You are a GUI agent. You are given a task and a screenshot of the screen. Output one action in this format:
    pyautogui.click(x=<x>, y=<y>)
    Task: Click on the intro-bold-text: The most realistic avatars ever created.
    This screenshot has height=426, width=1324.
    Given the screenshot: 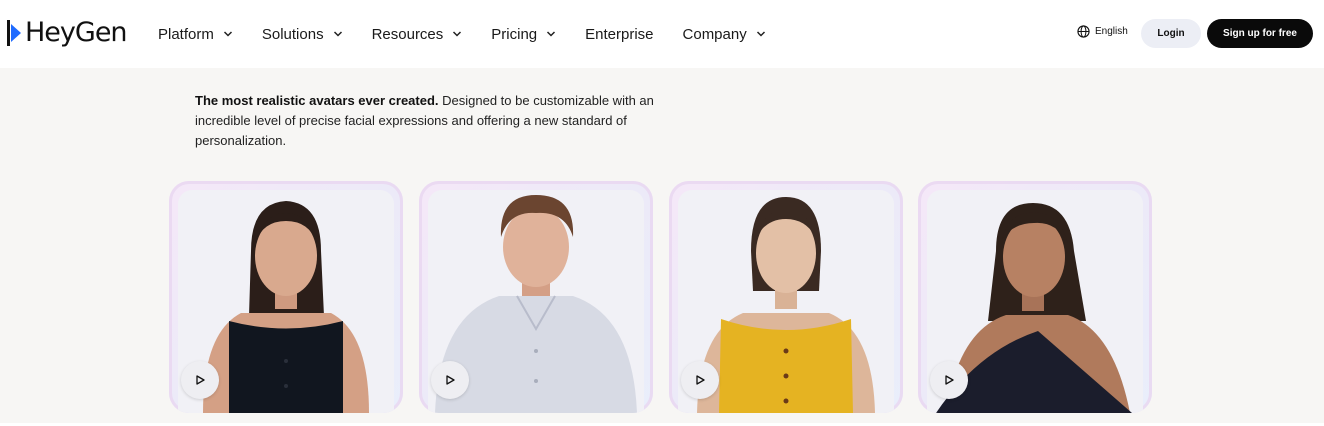 What is the action you would take?
    pyautogui.click(x=317, y=100)
    